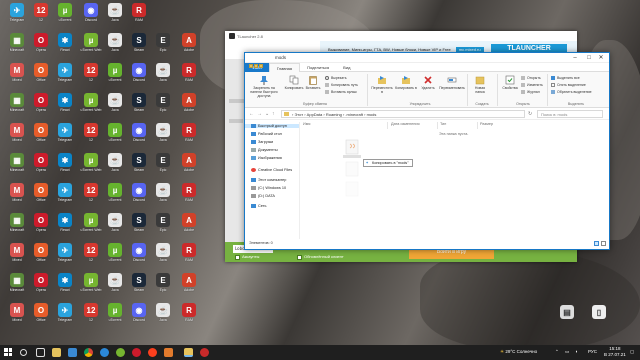  Describe the element at coordinates (313, 82) in the screenshot. I see `paste-button: Вставить` at that location.